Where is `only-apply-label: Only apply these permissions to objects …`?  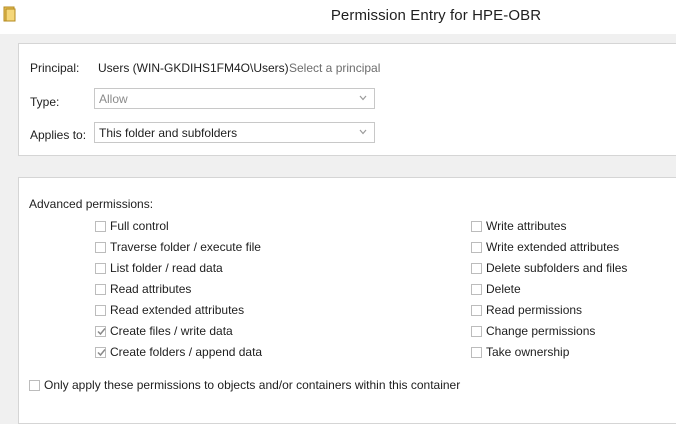
only-apply-label: Only apply these permissions to objects … is located at coordinates (252, 385).